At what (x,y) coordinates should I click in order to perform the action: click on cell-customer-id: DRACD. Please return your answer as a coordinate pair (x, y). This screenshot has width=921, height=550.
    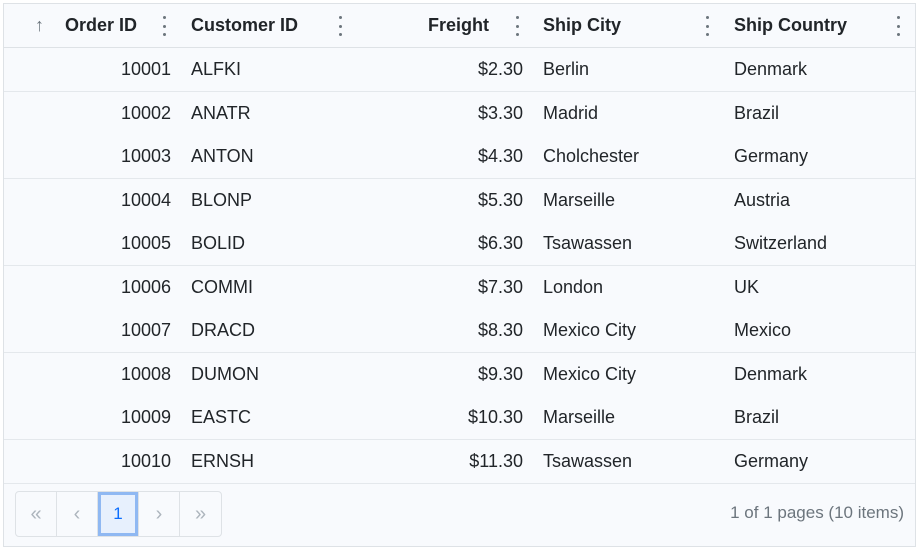
    Looking at the image, I should click on (223, 330).